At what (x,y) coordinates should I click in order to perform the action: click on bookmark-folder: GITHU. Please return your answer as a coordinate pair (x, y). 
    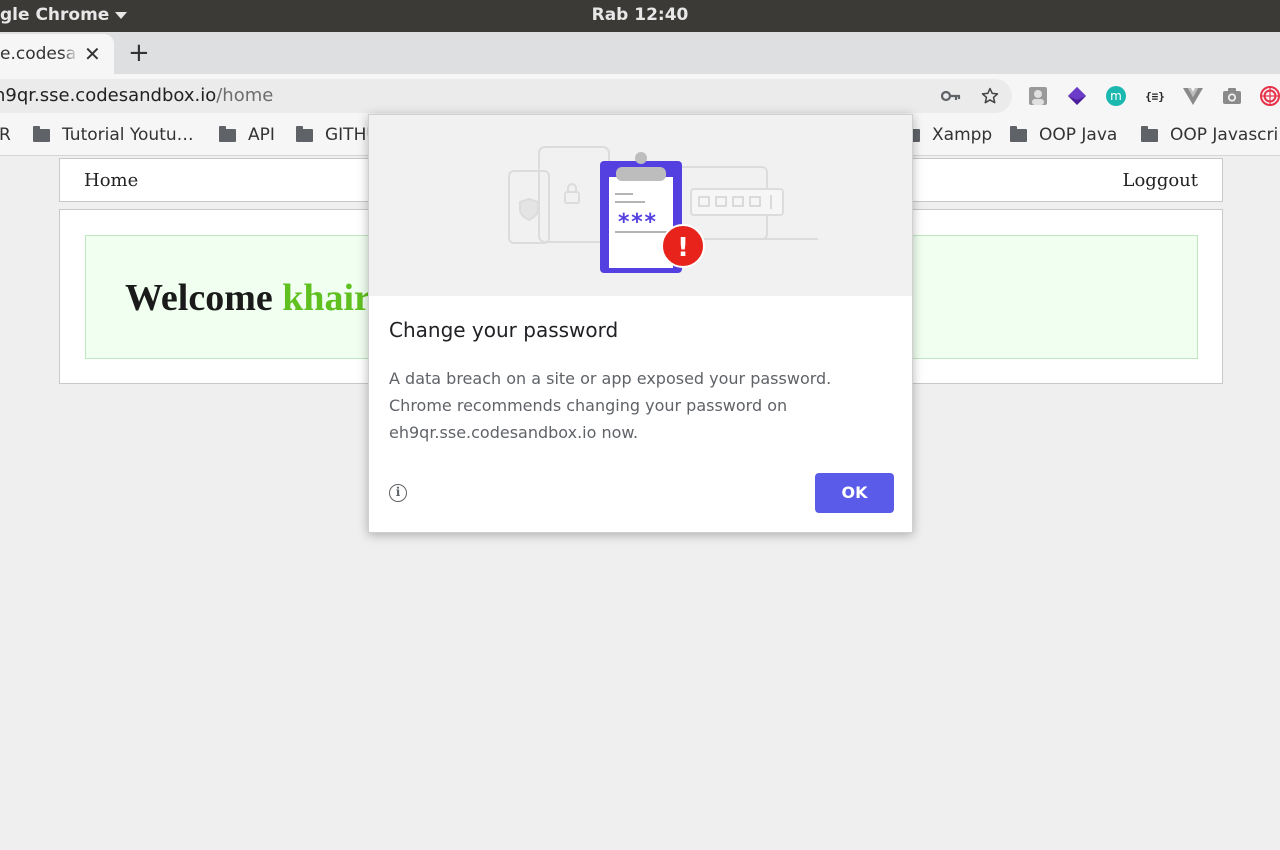
    Looking at the image, I should click on (337, 135).